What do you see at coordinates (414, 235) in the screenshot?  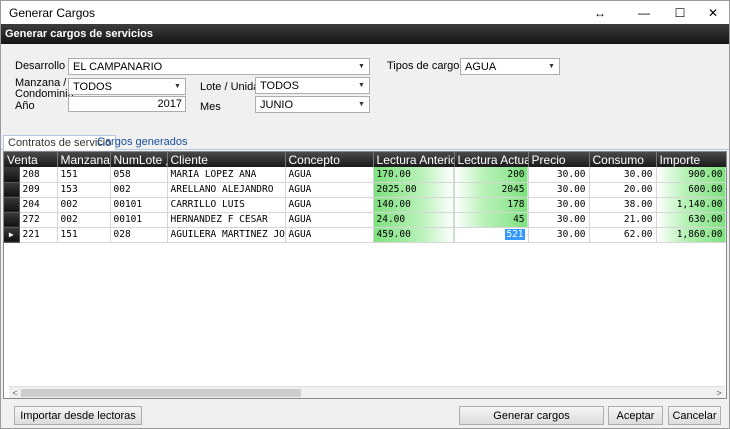 I see `cell-lectura-anterior: 459.00` at bounding box center [414, 235].